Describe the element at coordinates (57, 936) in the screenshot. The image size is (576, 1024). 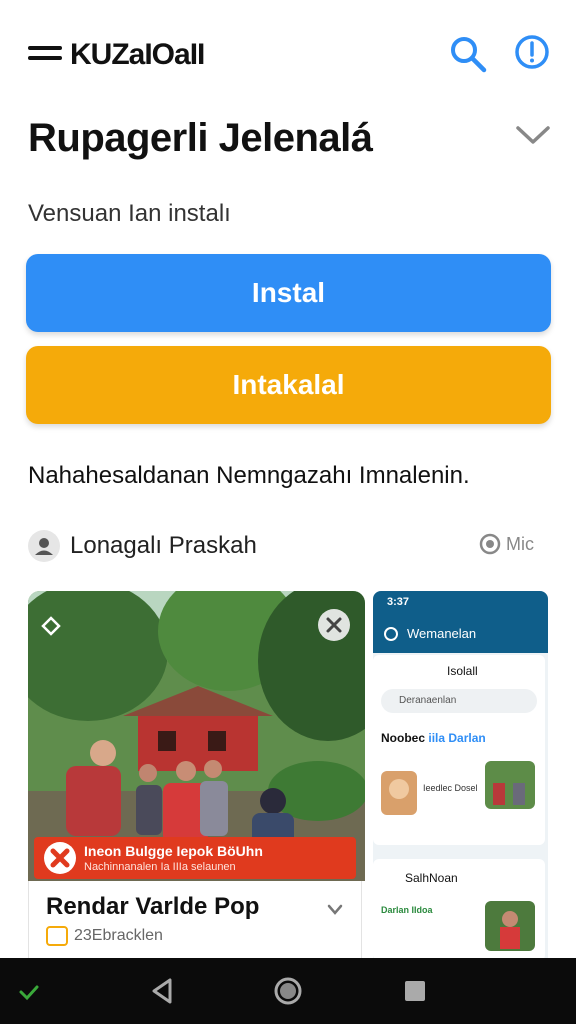
I see `badge-icon` at that location.